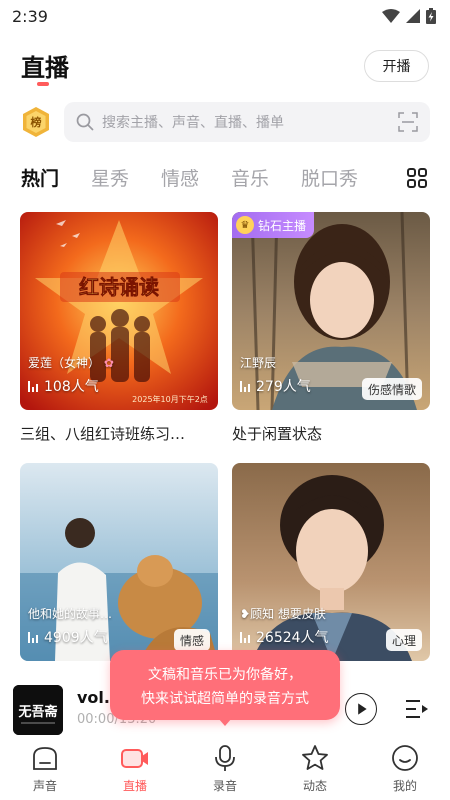  I want to click on category-tag: 情感, so click(191, 640).